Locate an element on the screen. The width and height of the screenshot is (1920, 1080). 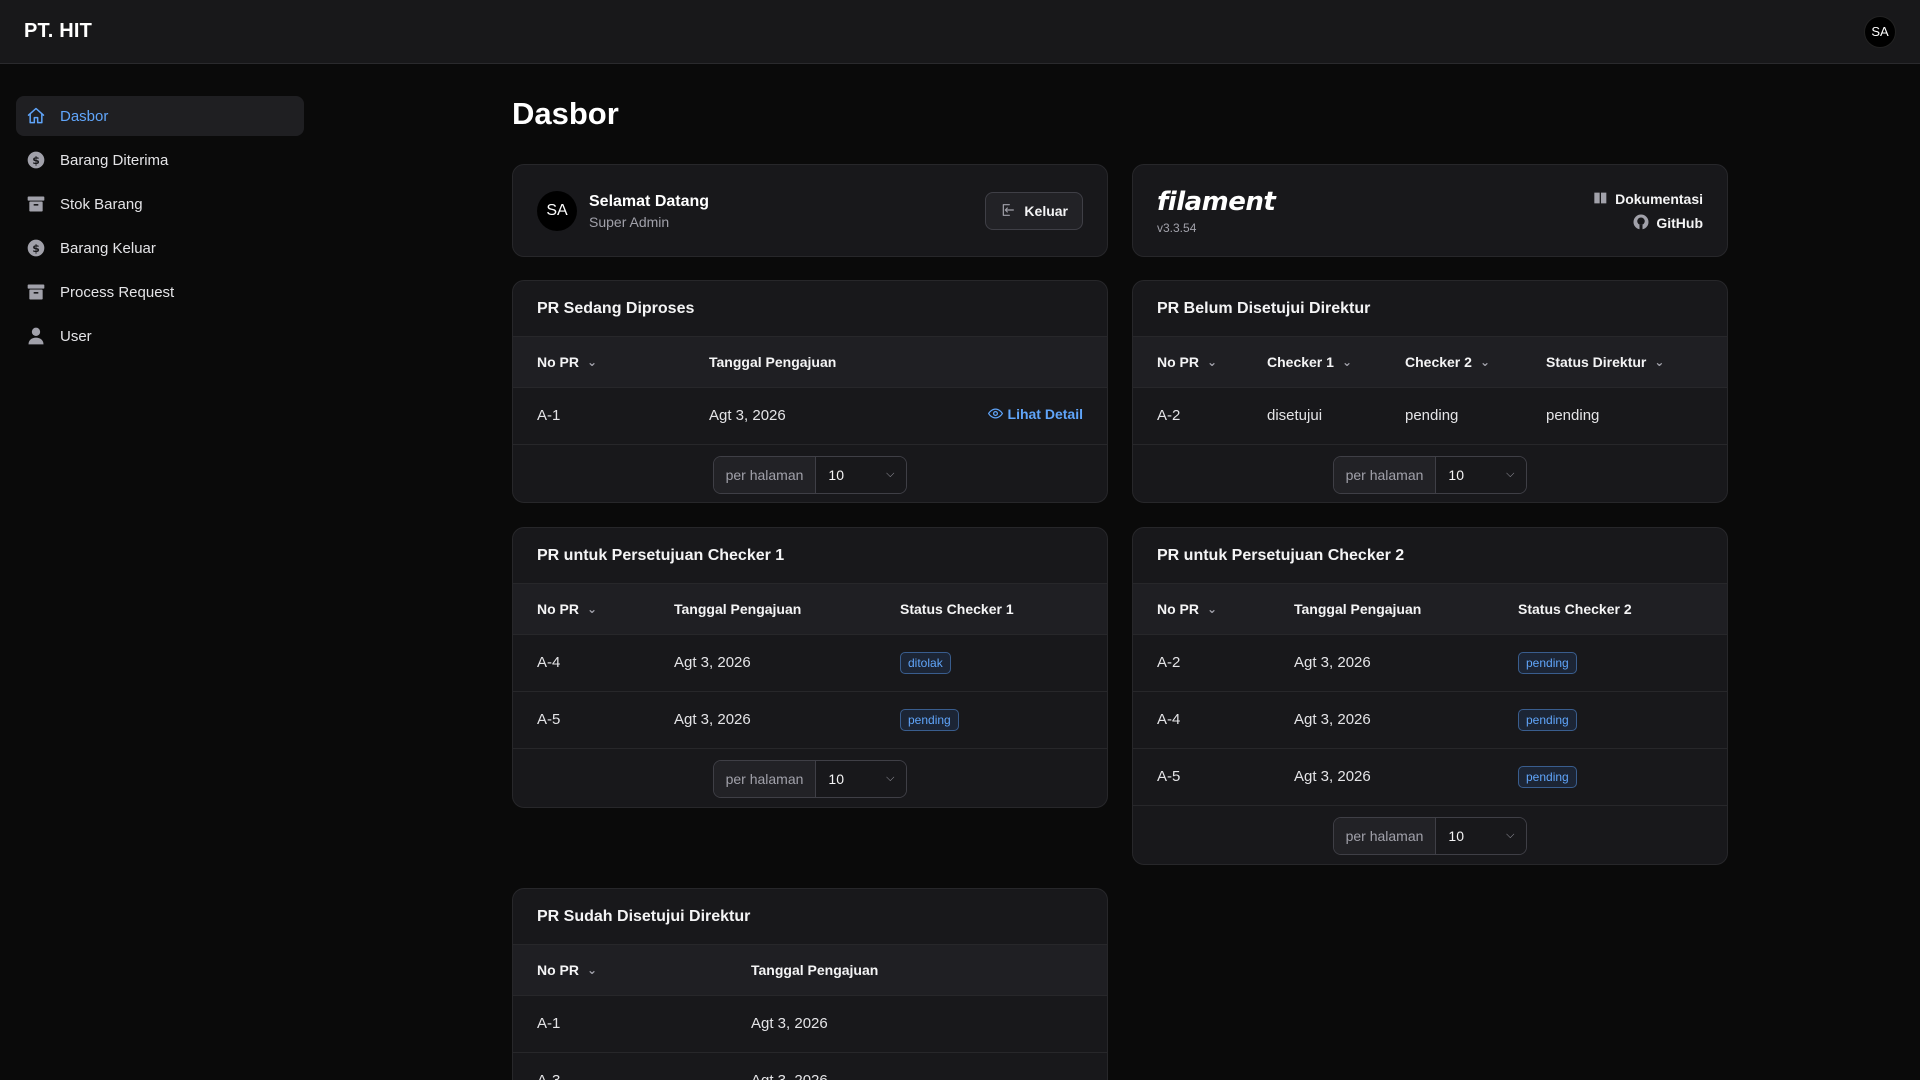
sidebar-item-dasbor: Dasbor is located at coordinates (160, 116).